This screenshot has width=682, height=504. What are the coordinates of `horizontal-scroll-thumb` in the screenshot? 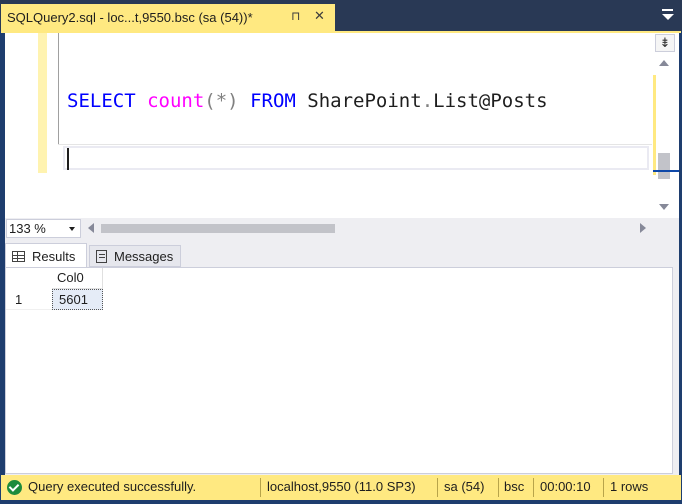 It's located at (218, 228).